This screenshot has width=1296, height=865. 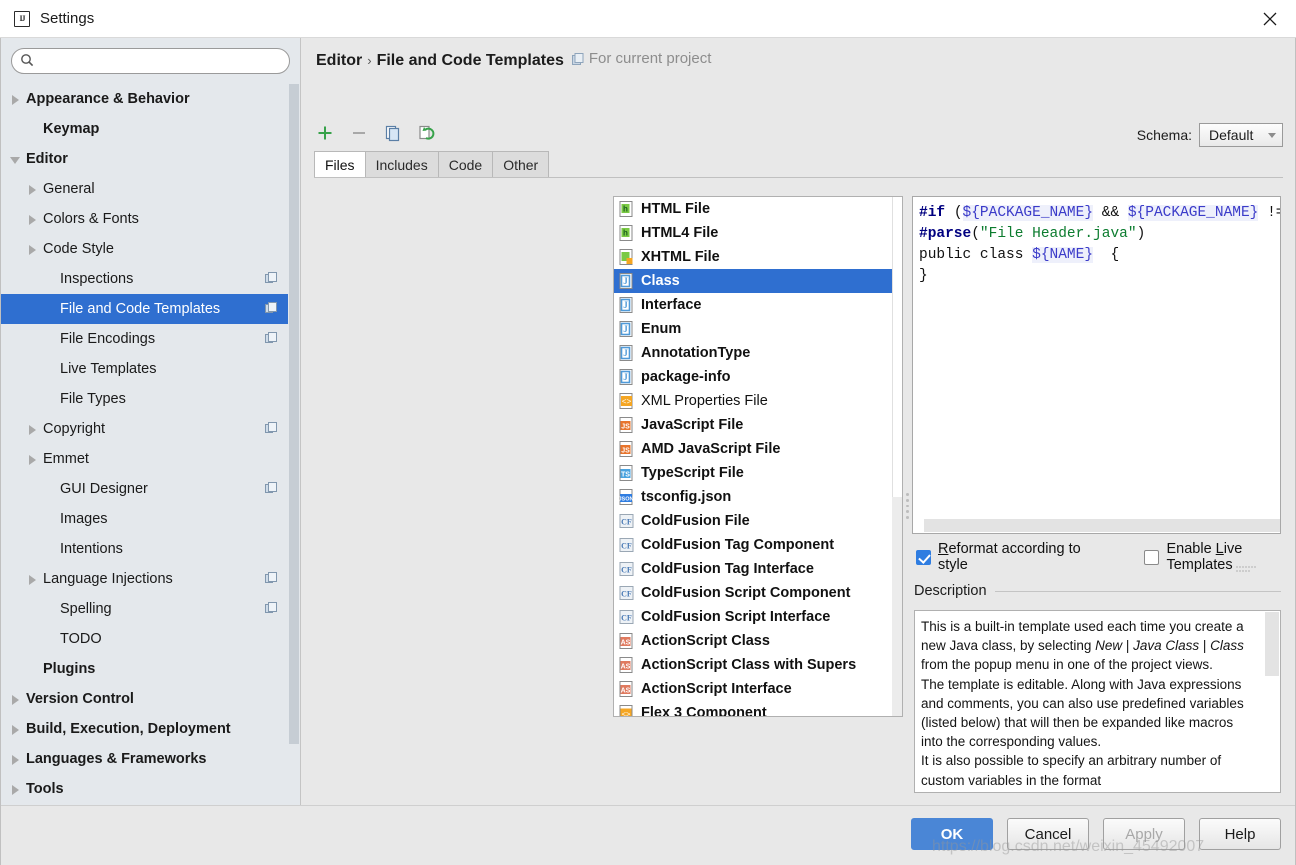 What do you see at coordinates (753, 665) in the screenshot?
I see `list-item: AS ActionScript Class with Supers` at bounding box center [753, 665].